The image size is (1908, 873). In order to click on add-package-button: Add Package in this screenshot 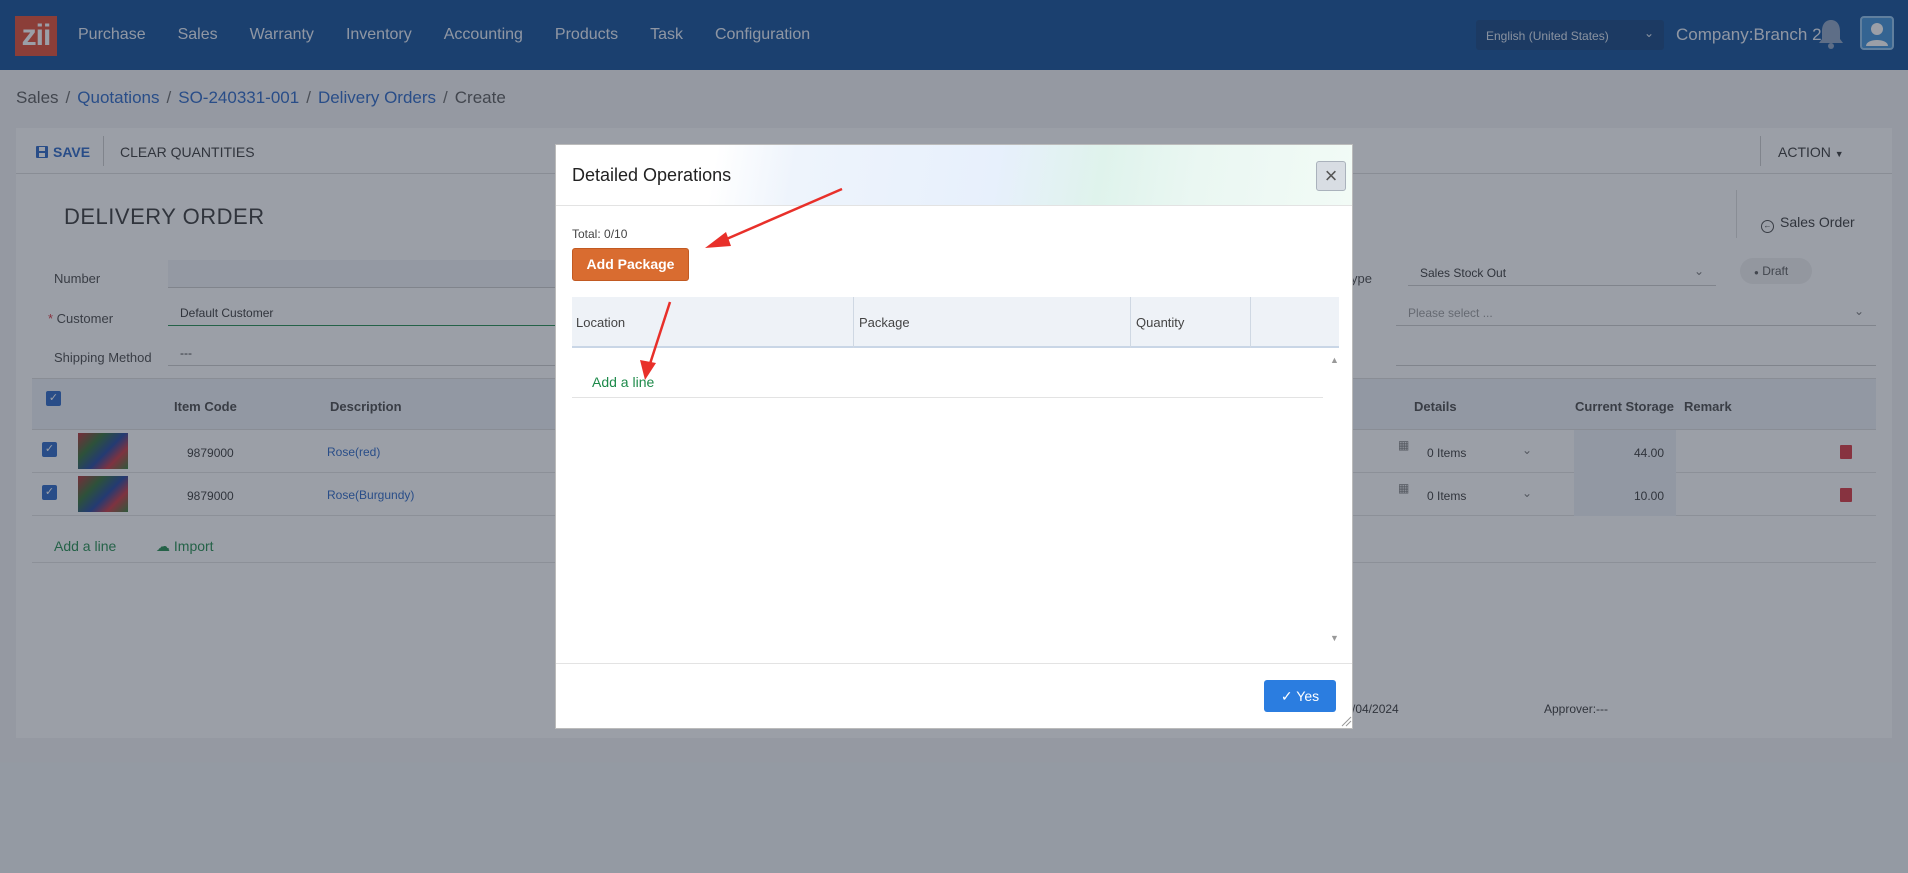, I will do `click(630, 264)`.